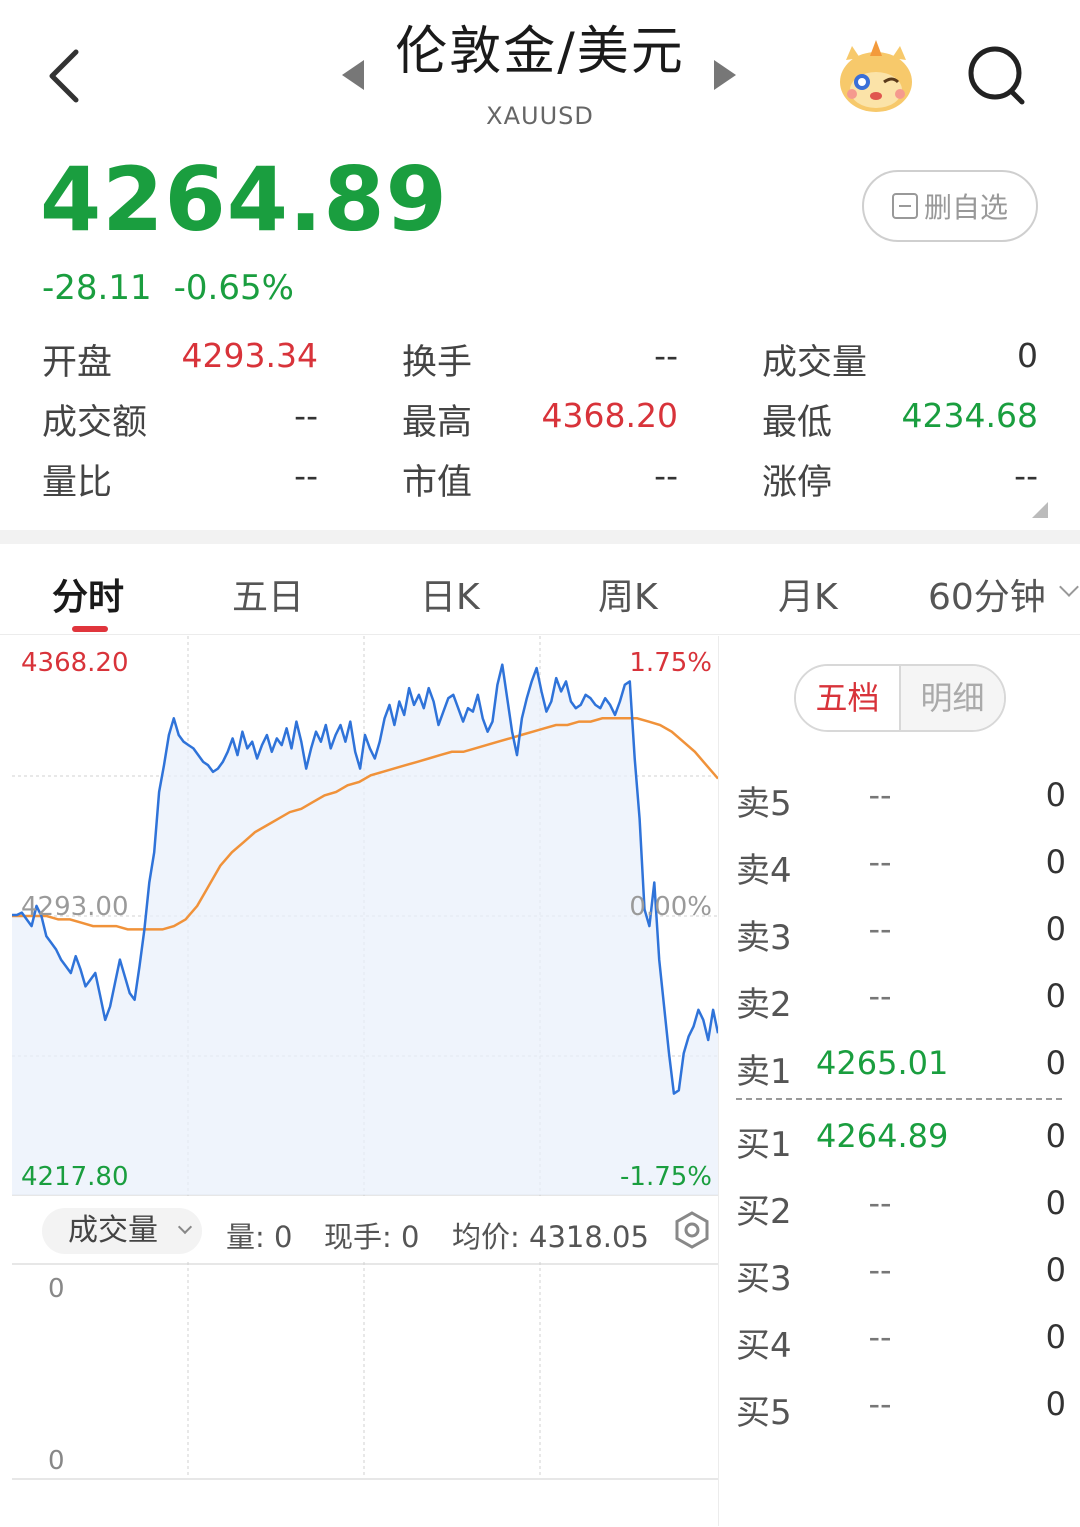  Describe the element at coordinates (540, 52) in the screenshot. I see `page-title: 伦敦金/美元` at that location.